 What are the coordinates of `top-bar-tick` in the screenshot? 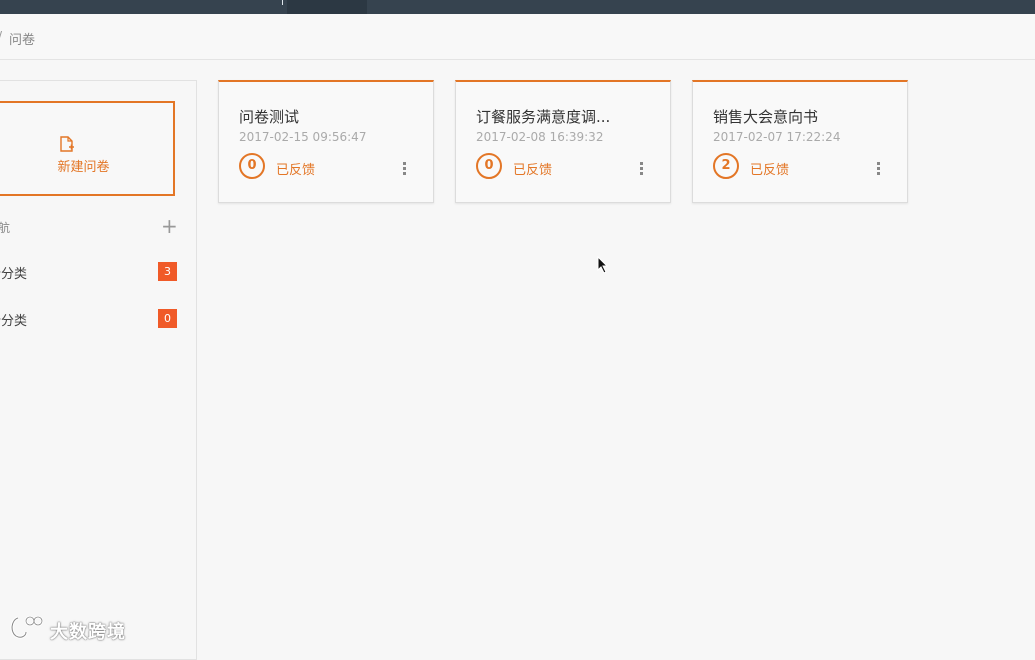 It's located at (282, 2).